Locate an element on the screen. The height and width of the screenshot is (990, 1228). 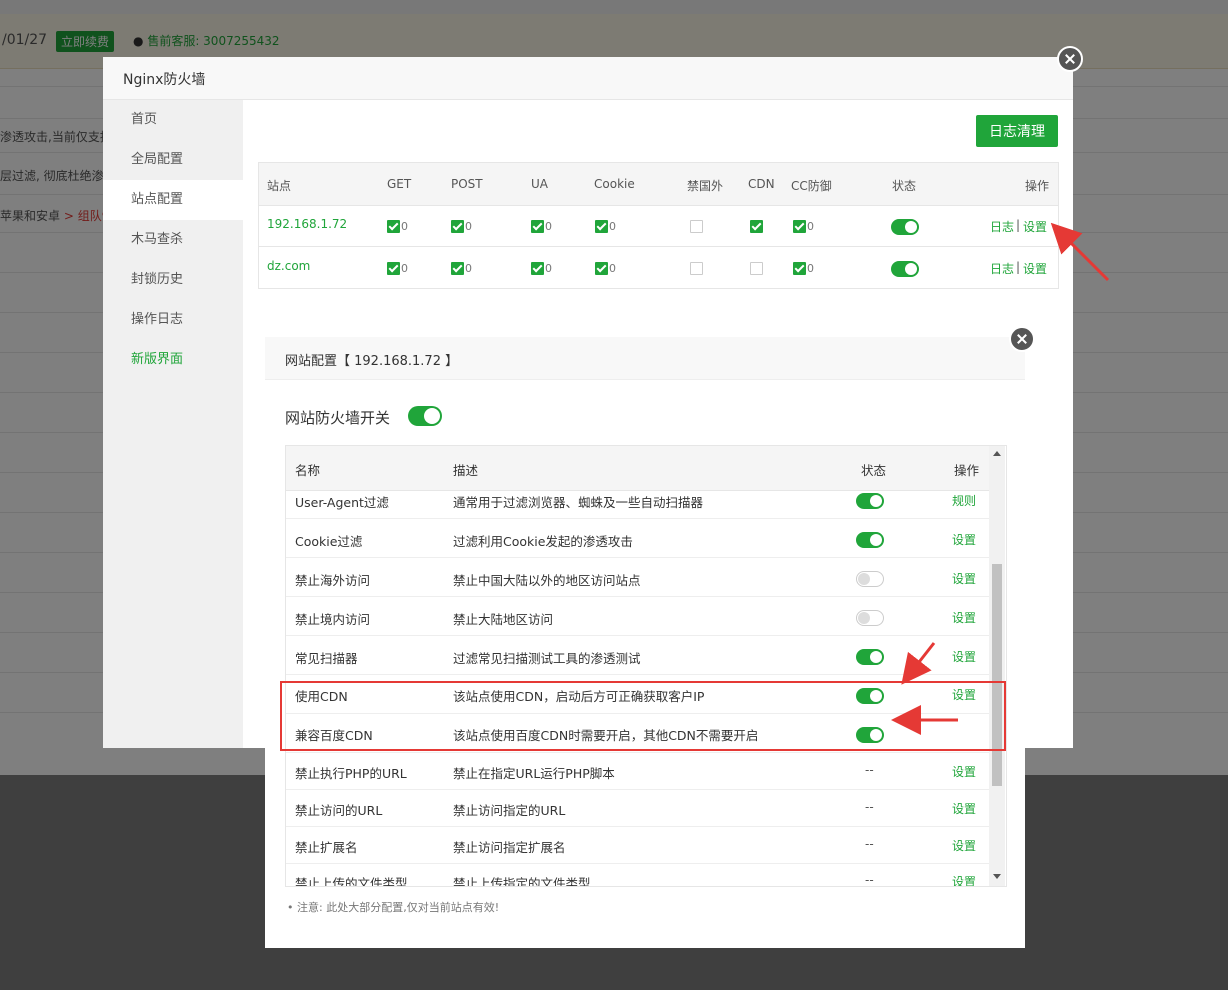
arrow-settings-icon is located at coordinates (1080, 252).